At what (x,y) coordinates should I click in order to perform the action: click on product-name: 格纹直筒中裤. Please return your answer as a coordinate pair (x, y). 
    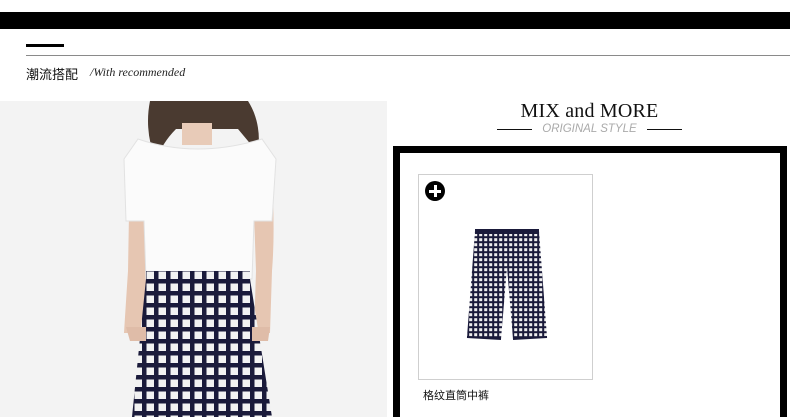
    Looking at the image, I should click on (456, 395).